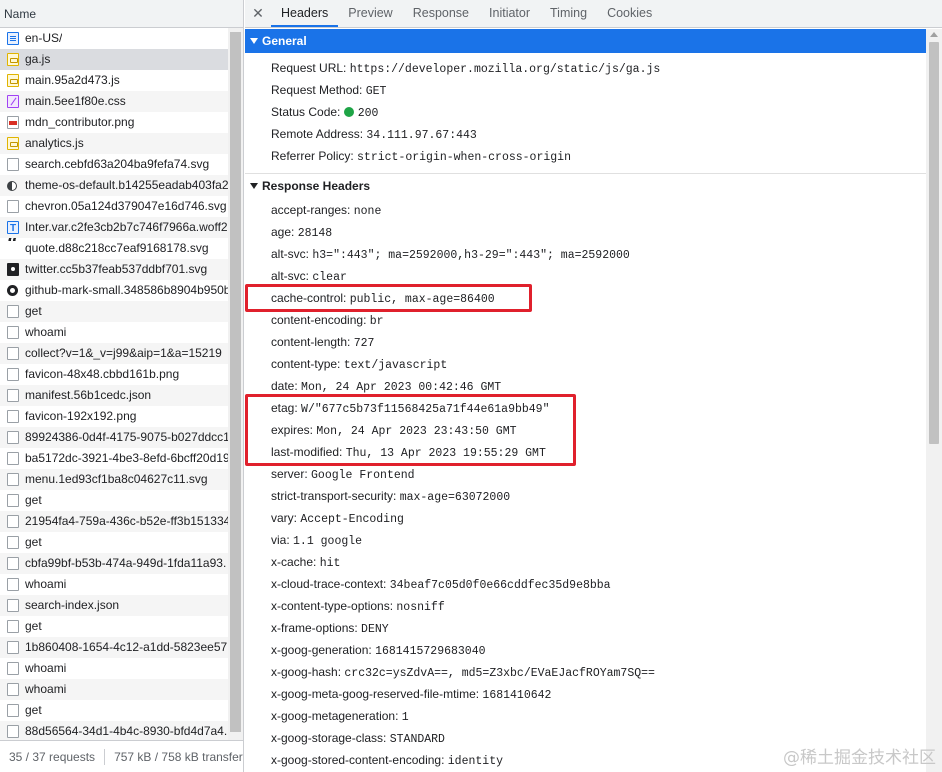  What do you see at coordinates (114, 269) in the screenshot?
I see `request-row: twitter.cc5b37feab537ddbf701.svg` at bounding box center [114, 269].